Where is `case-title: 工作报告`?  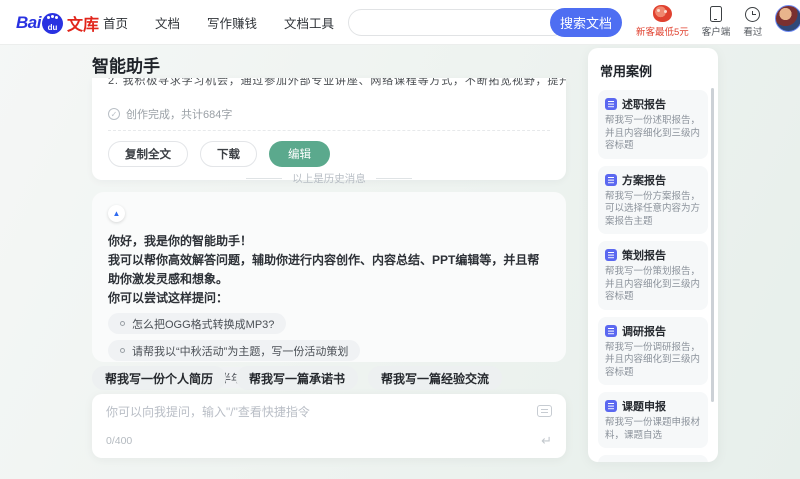 case-title: 工作报告 is located at coordinates (644, 461).